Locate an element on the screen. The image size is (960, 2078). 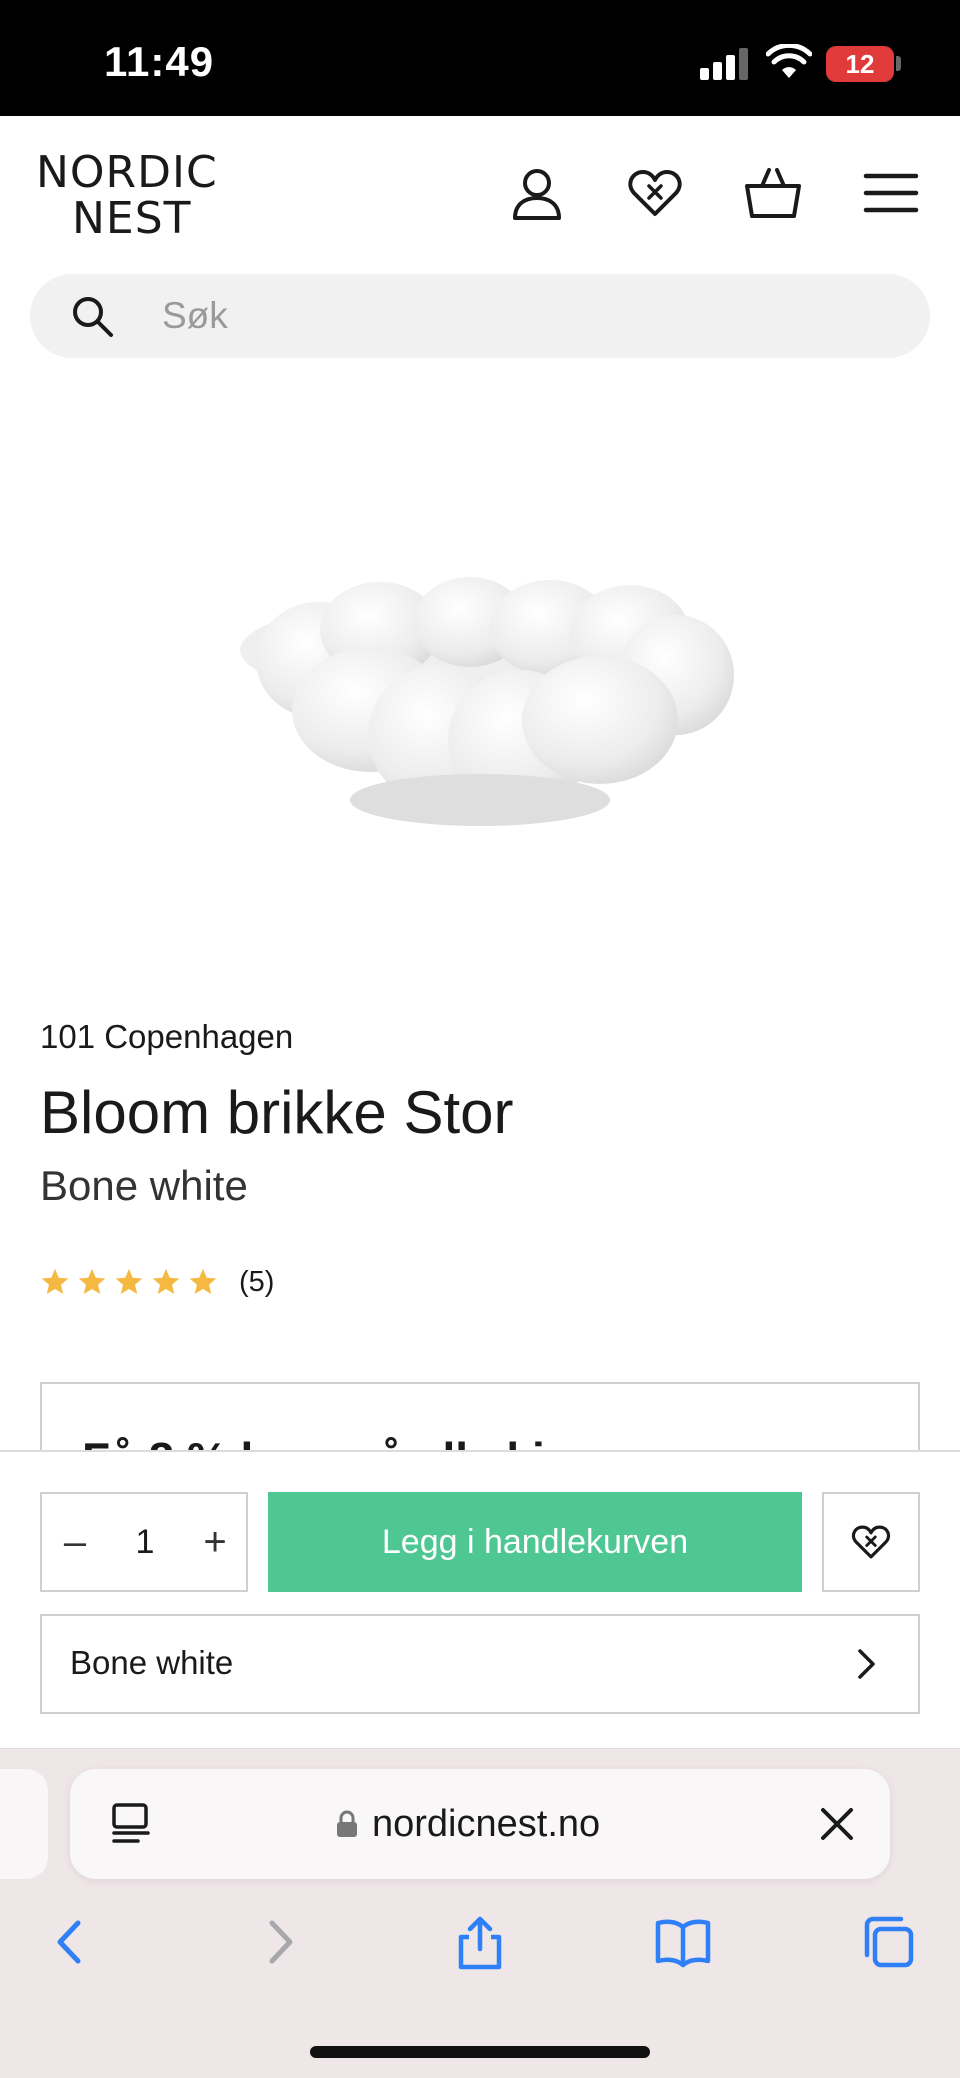
product-variant: Bone white is located at coordinates (144, 1185).